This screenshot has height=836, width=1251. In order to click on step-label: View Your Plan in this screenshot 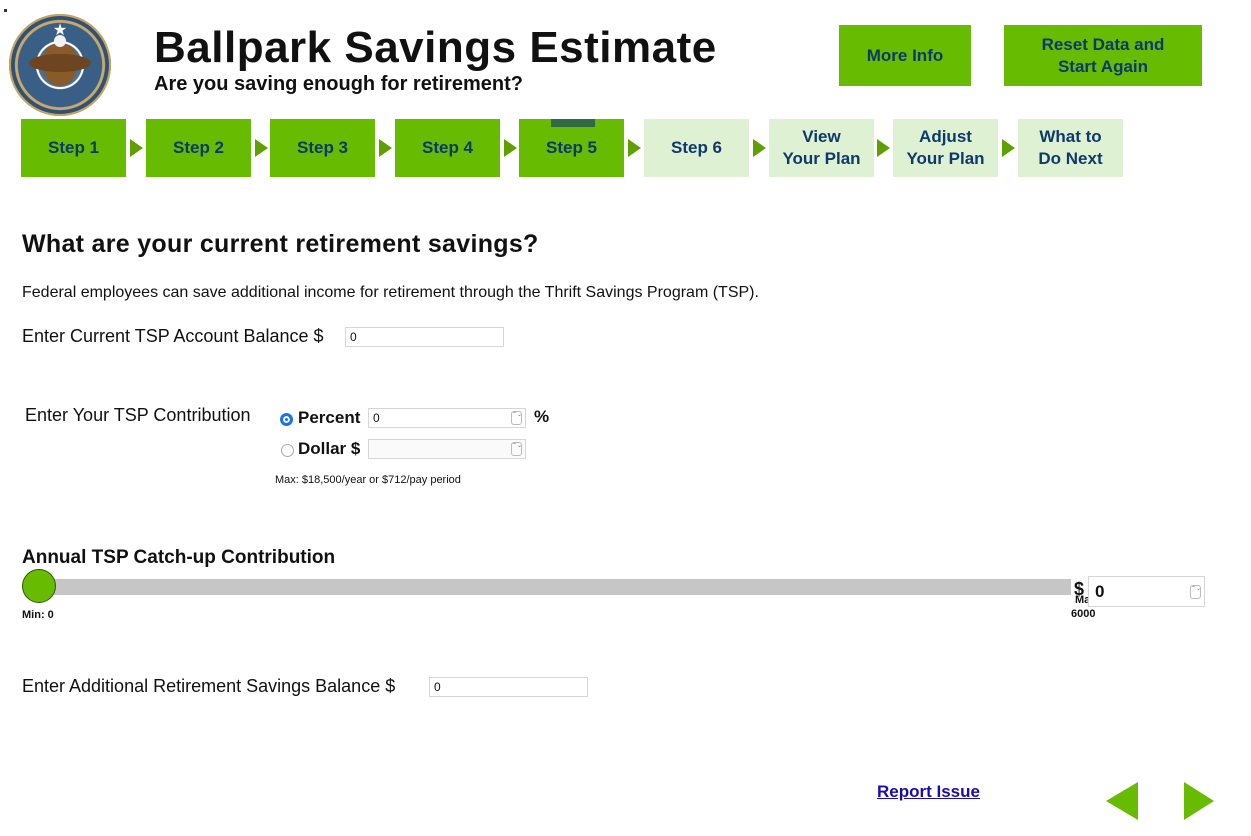, I will do `click(821, 147)`.